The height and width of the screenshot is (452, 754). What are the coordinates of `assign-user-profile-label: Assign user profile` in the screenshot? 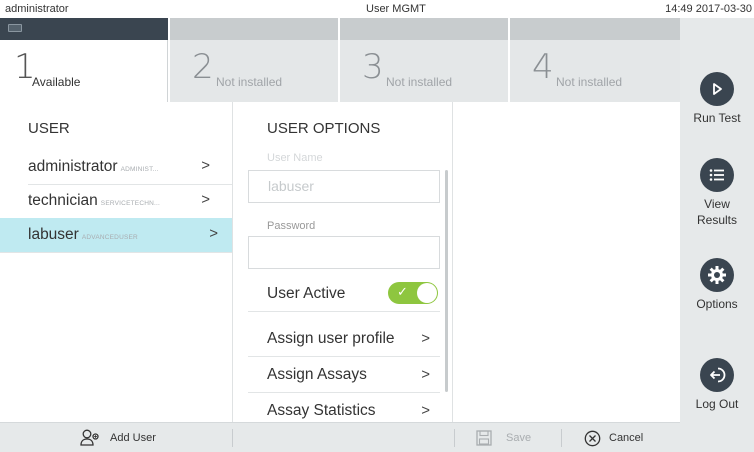 It's located at (331, 338).